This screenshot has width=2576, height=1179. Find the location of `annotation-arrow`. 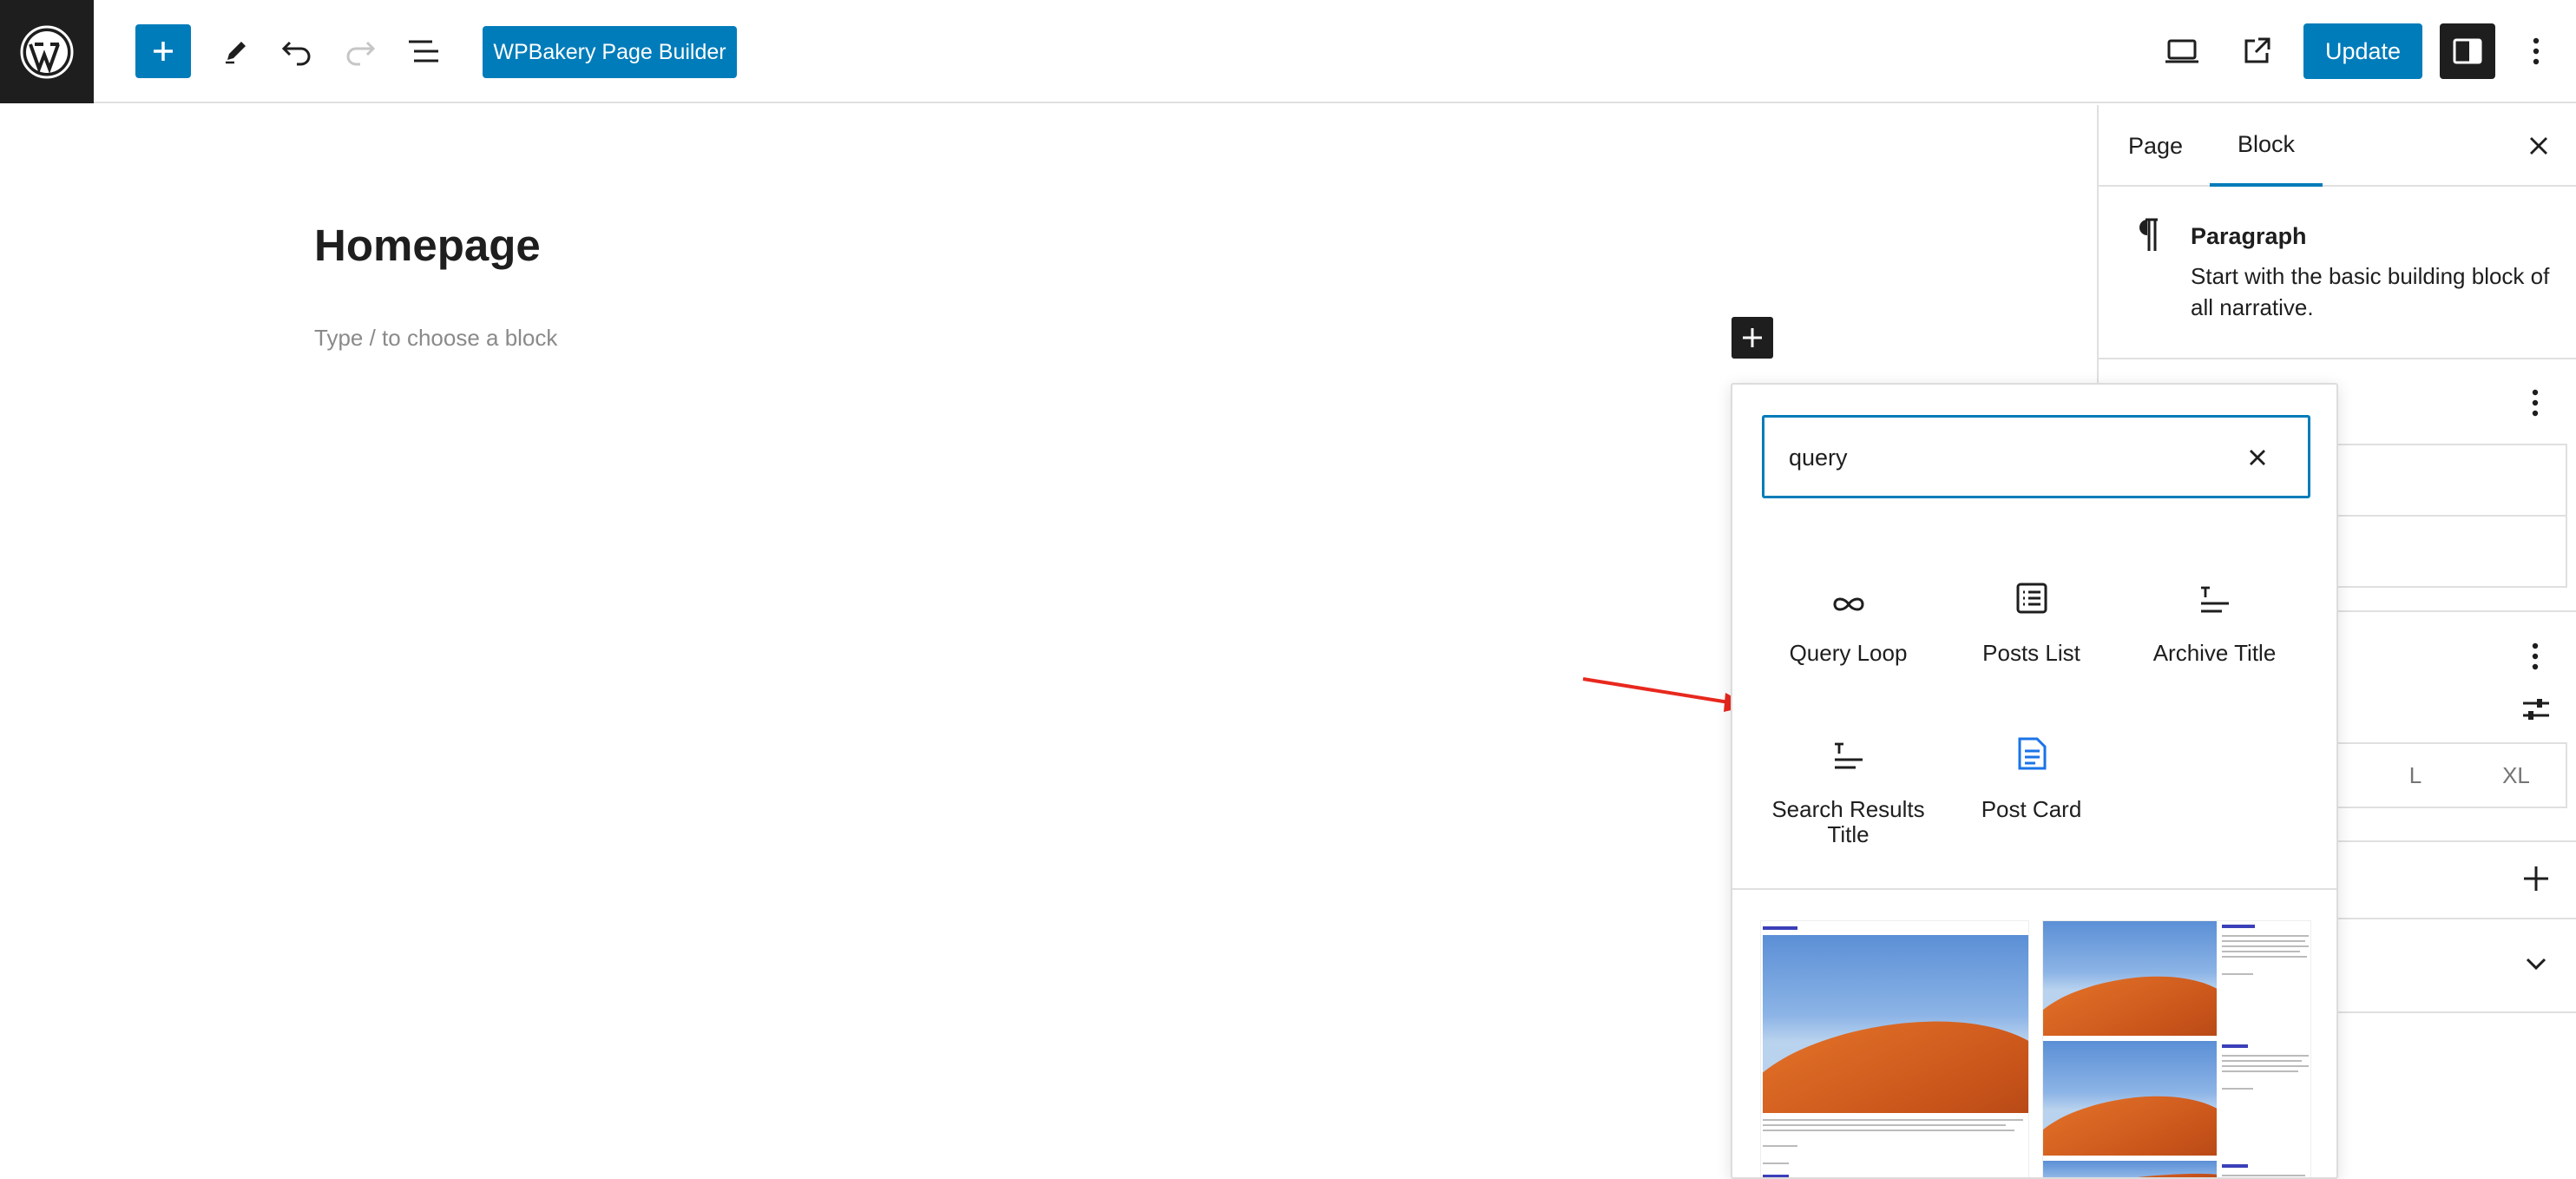

annotation-arrow is located at coordinates (1666, 694).